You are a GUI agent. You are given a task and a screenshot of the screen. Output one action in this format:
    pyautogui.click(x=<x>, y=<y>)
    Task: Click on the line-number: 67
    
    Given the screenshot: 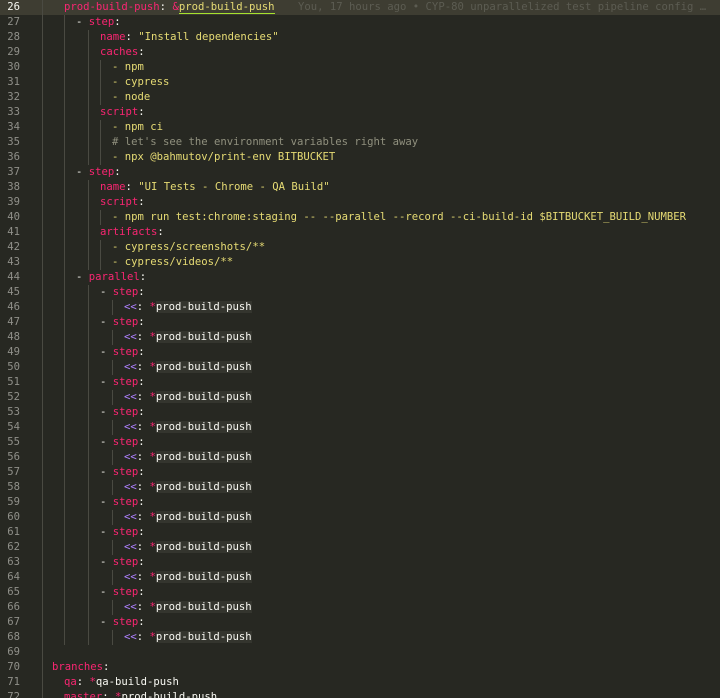 What is the action you would take?
    pyautogui.click(x=13, y=622)
    